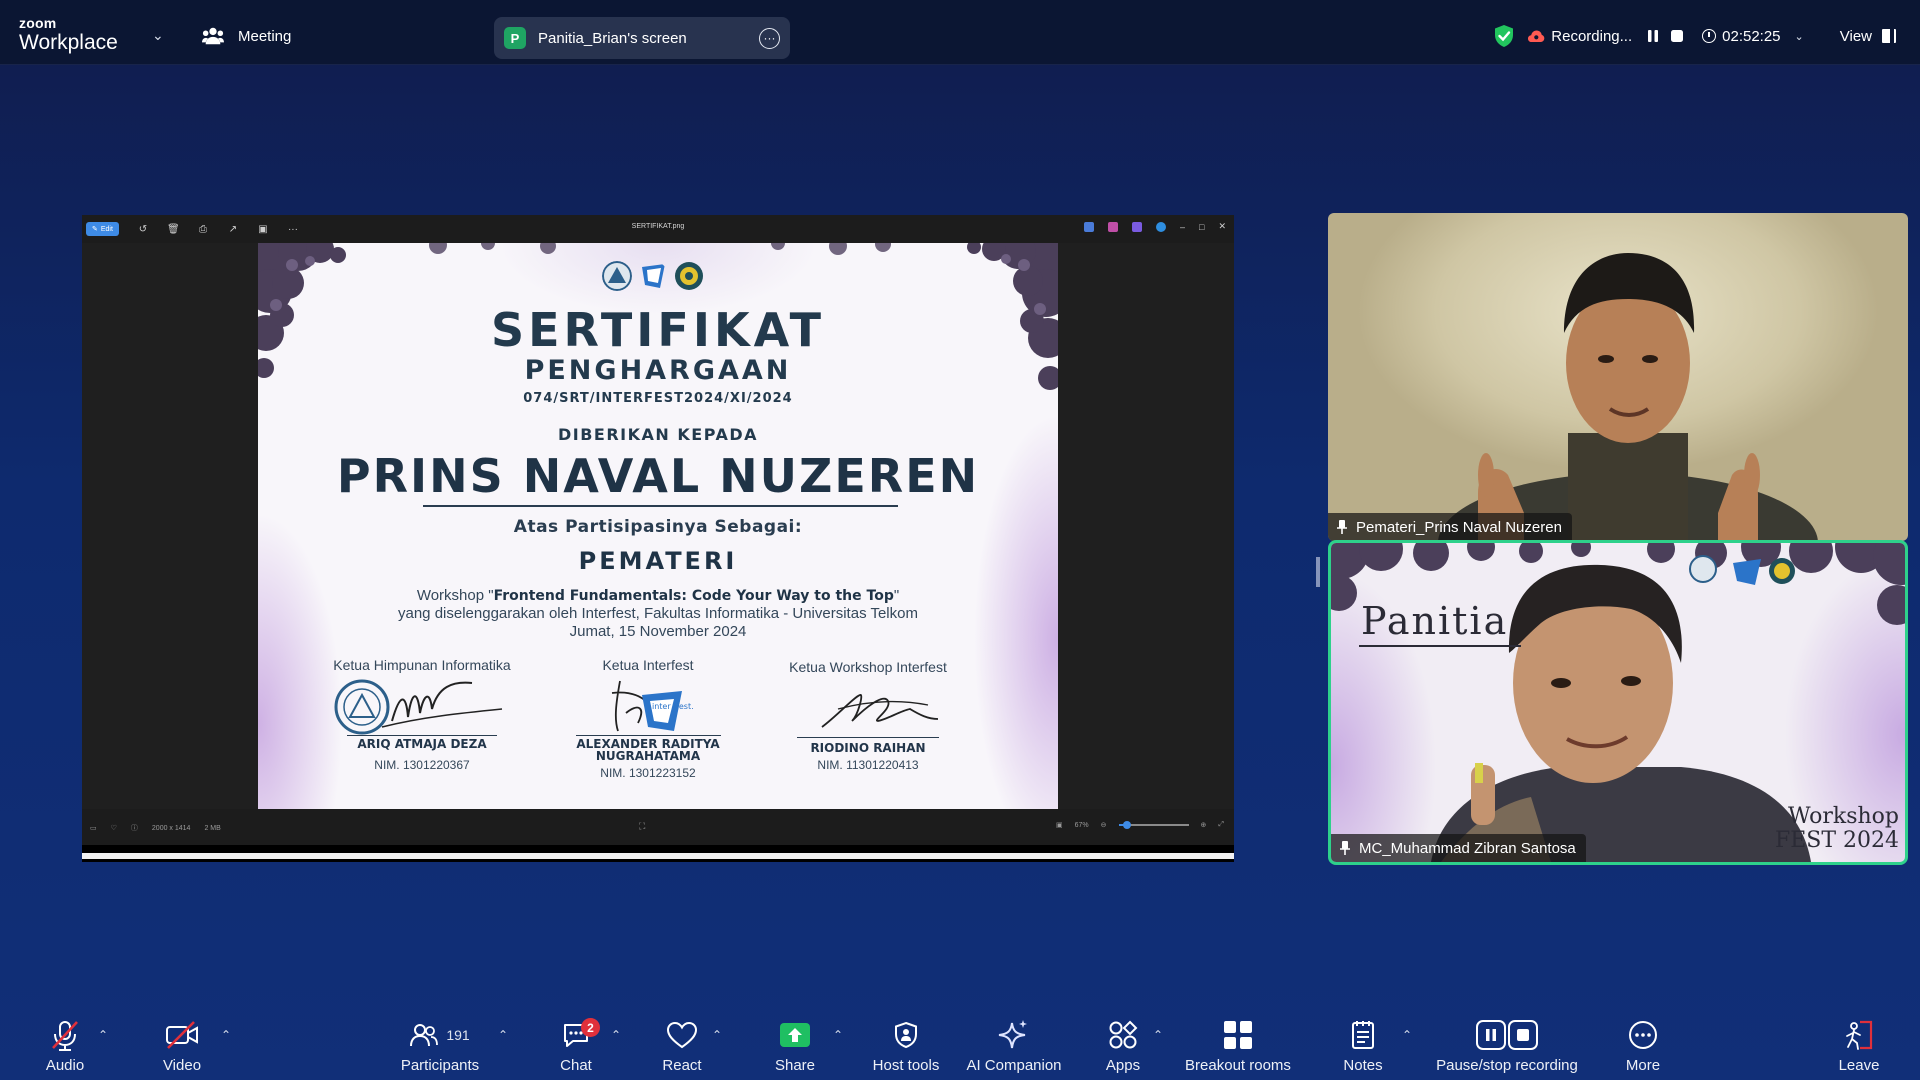 The image size is (1920, 1080). I want to click on ai-companion-button: AI Companion, so click(1014, 1045).